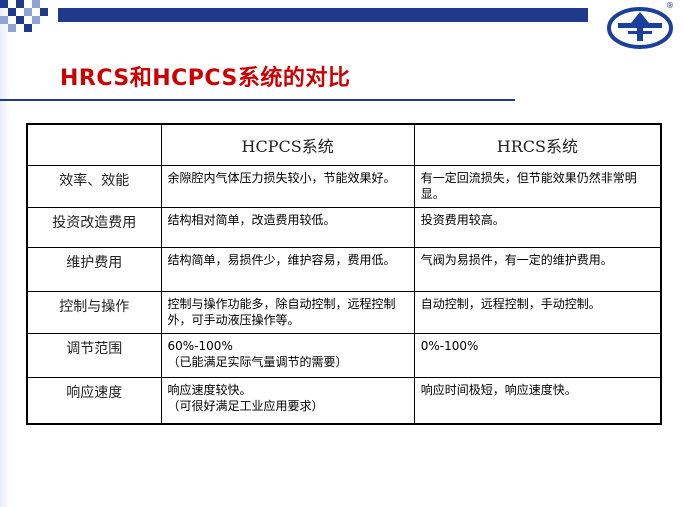 The height and width of the screenshot is (507, 683). Describe the element at coordinates (245, 406) in the screenshot. I see `hcpcs-speed-note: （可很好满足工业应用要求）` at that location.